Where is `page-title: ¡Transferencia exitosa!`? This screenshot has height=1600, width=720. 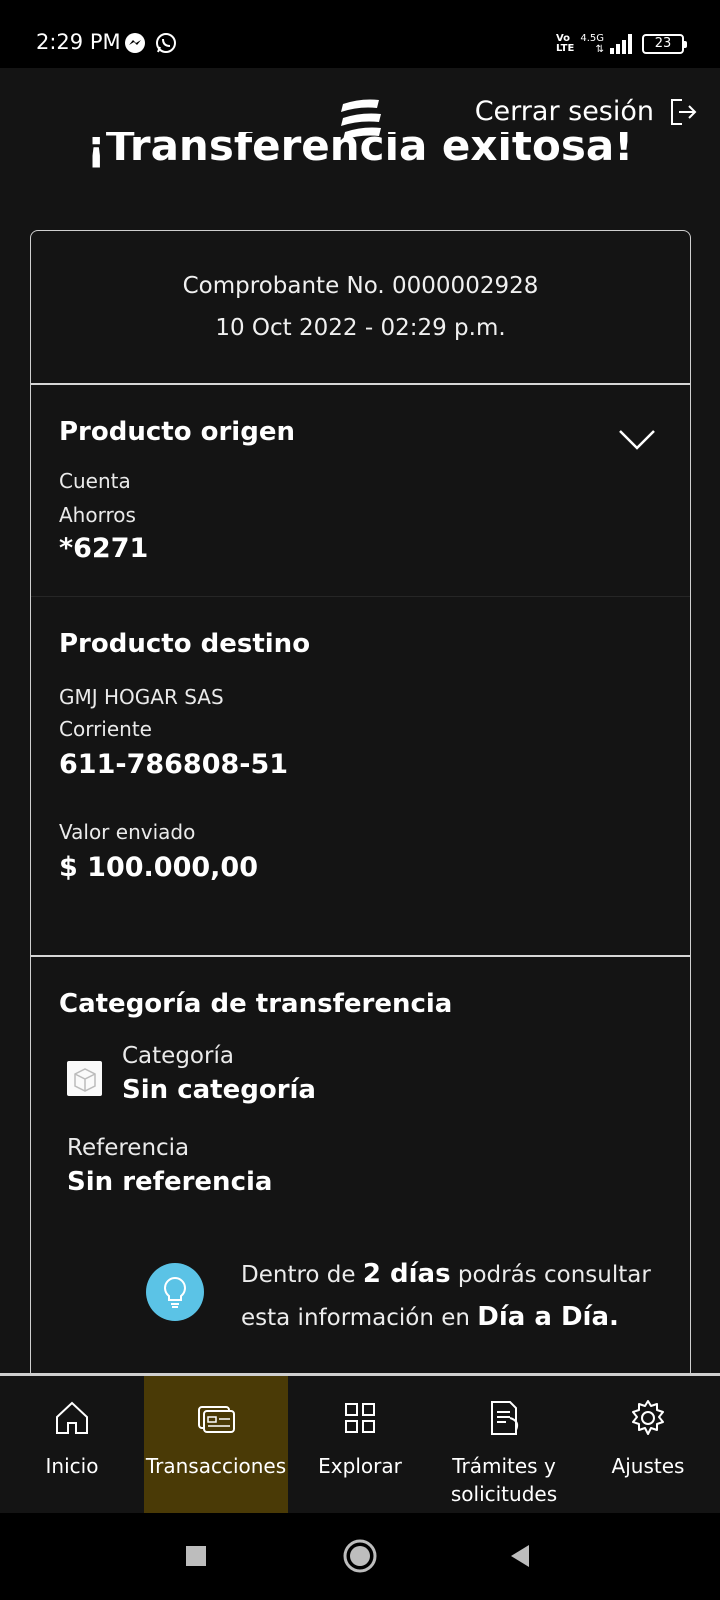 page-title: ¡Transferencia exitosa! is located at coordinates (360, 151).